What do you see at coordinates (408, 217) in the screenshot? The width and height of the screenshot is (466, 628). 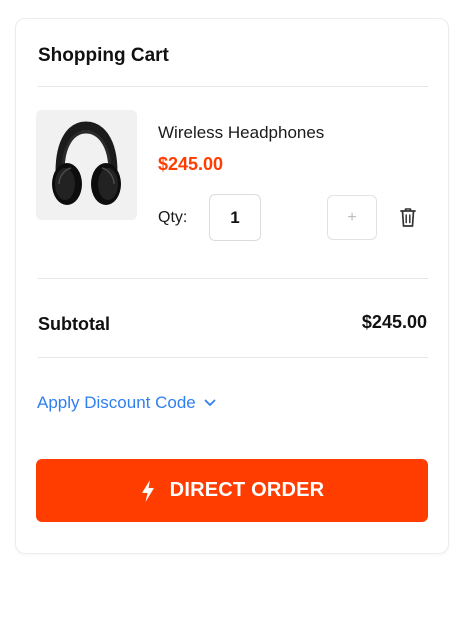 I see `trash-icon` at bounding box center [408, 217].